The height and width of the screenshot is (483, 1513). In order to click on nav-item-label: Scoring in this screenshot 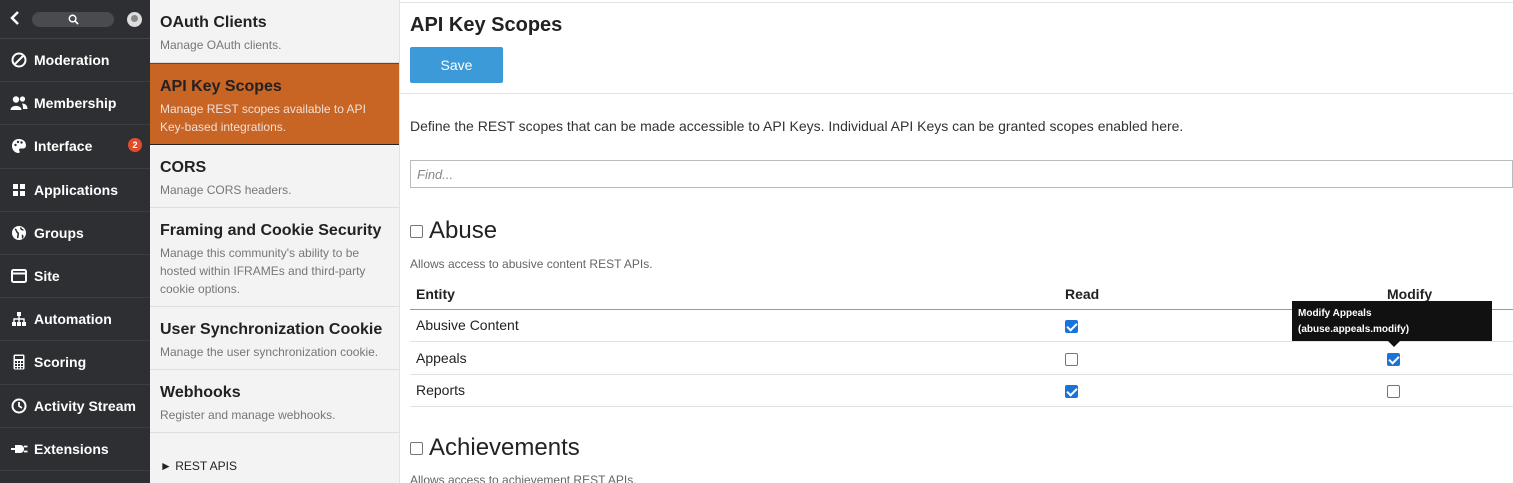, I will do `click(60, 362)`.